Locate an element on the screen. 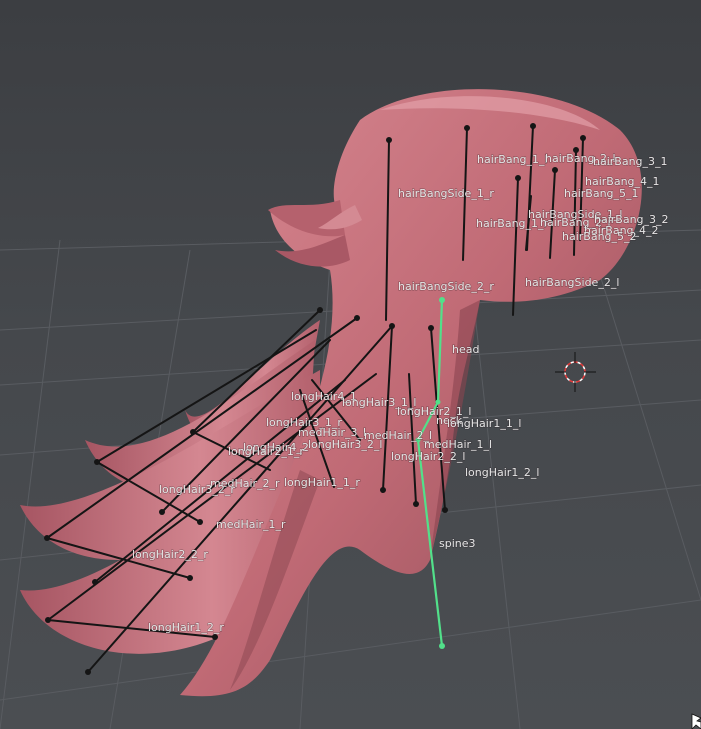  bone-label: longHair1_1_r is located at coordinates (322, 482).